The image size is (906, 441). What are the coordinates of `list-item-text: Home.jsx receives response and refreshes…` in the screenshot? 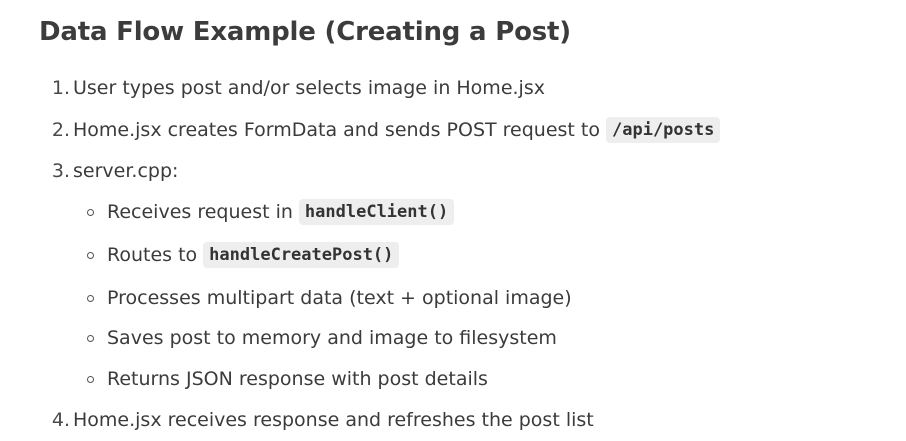 It's located at (333, 420).